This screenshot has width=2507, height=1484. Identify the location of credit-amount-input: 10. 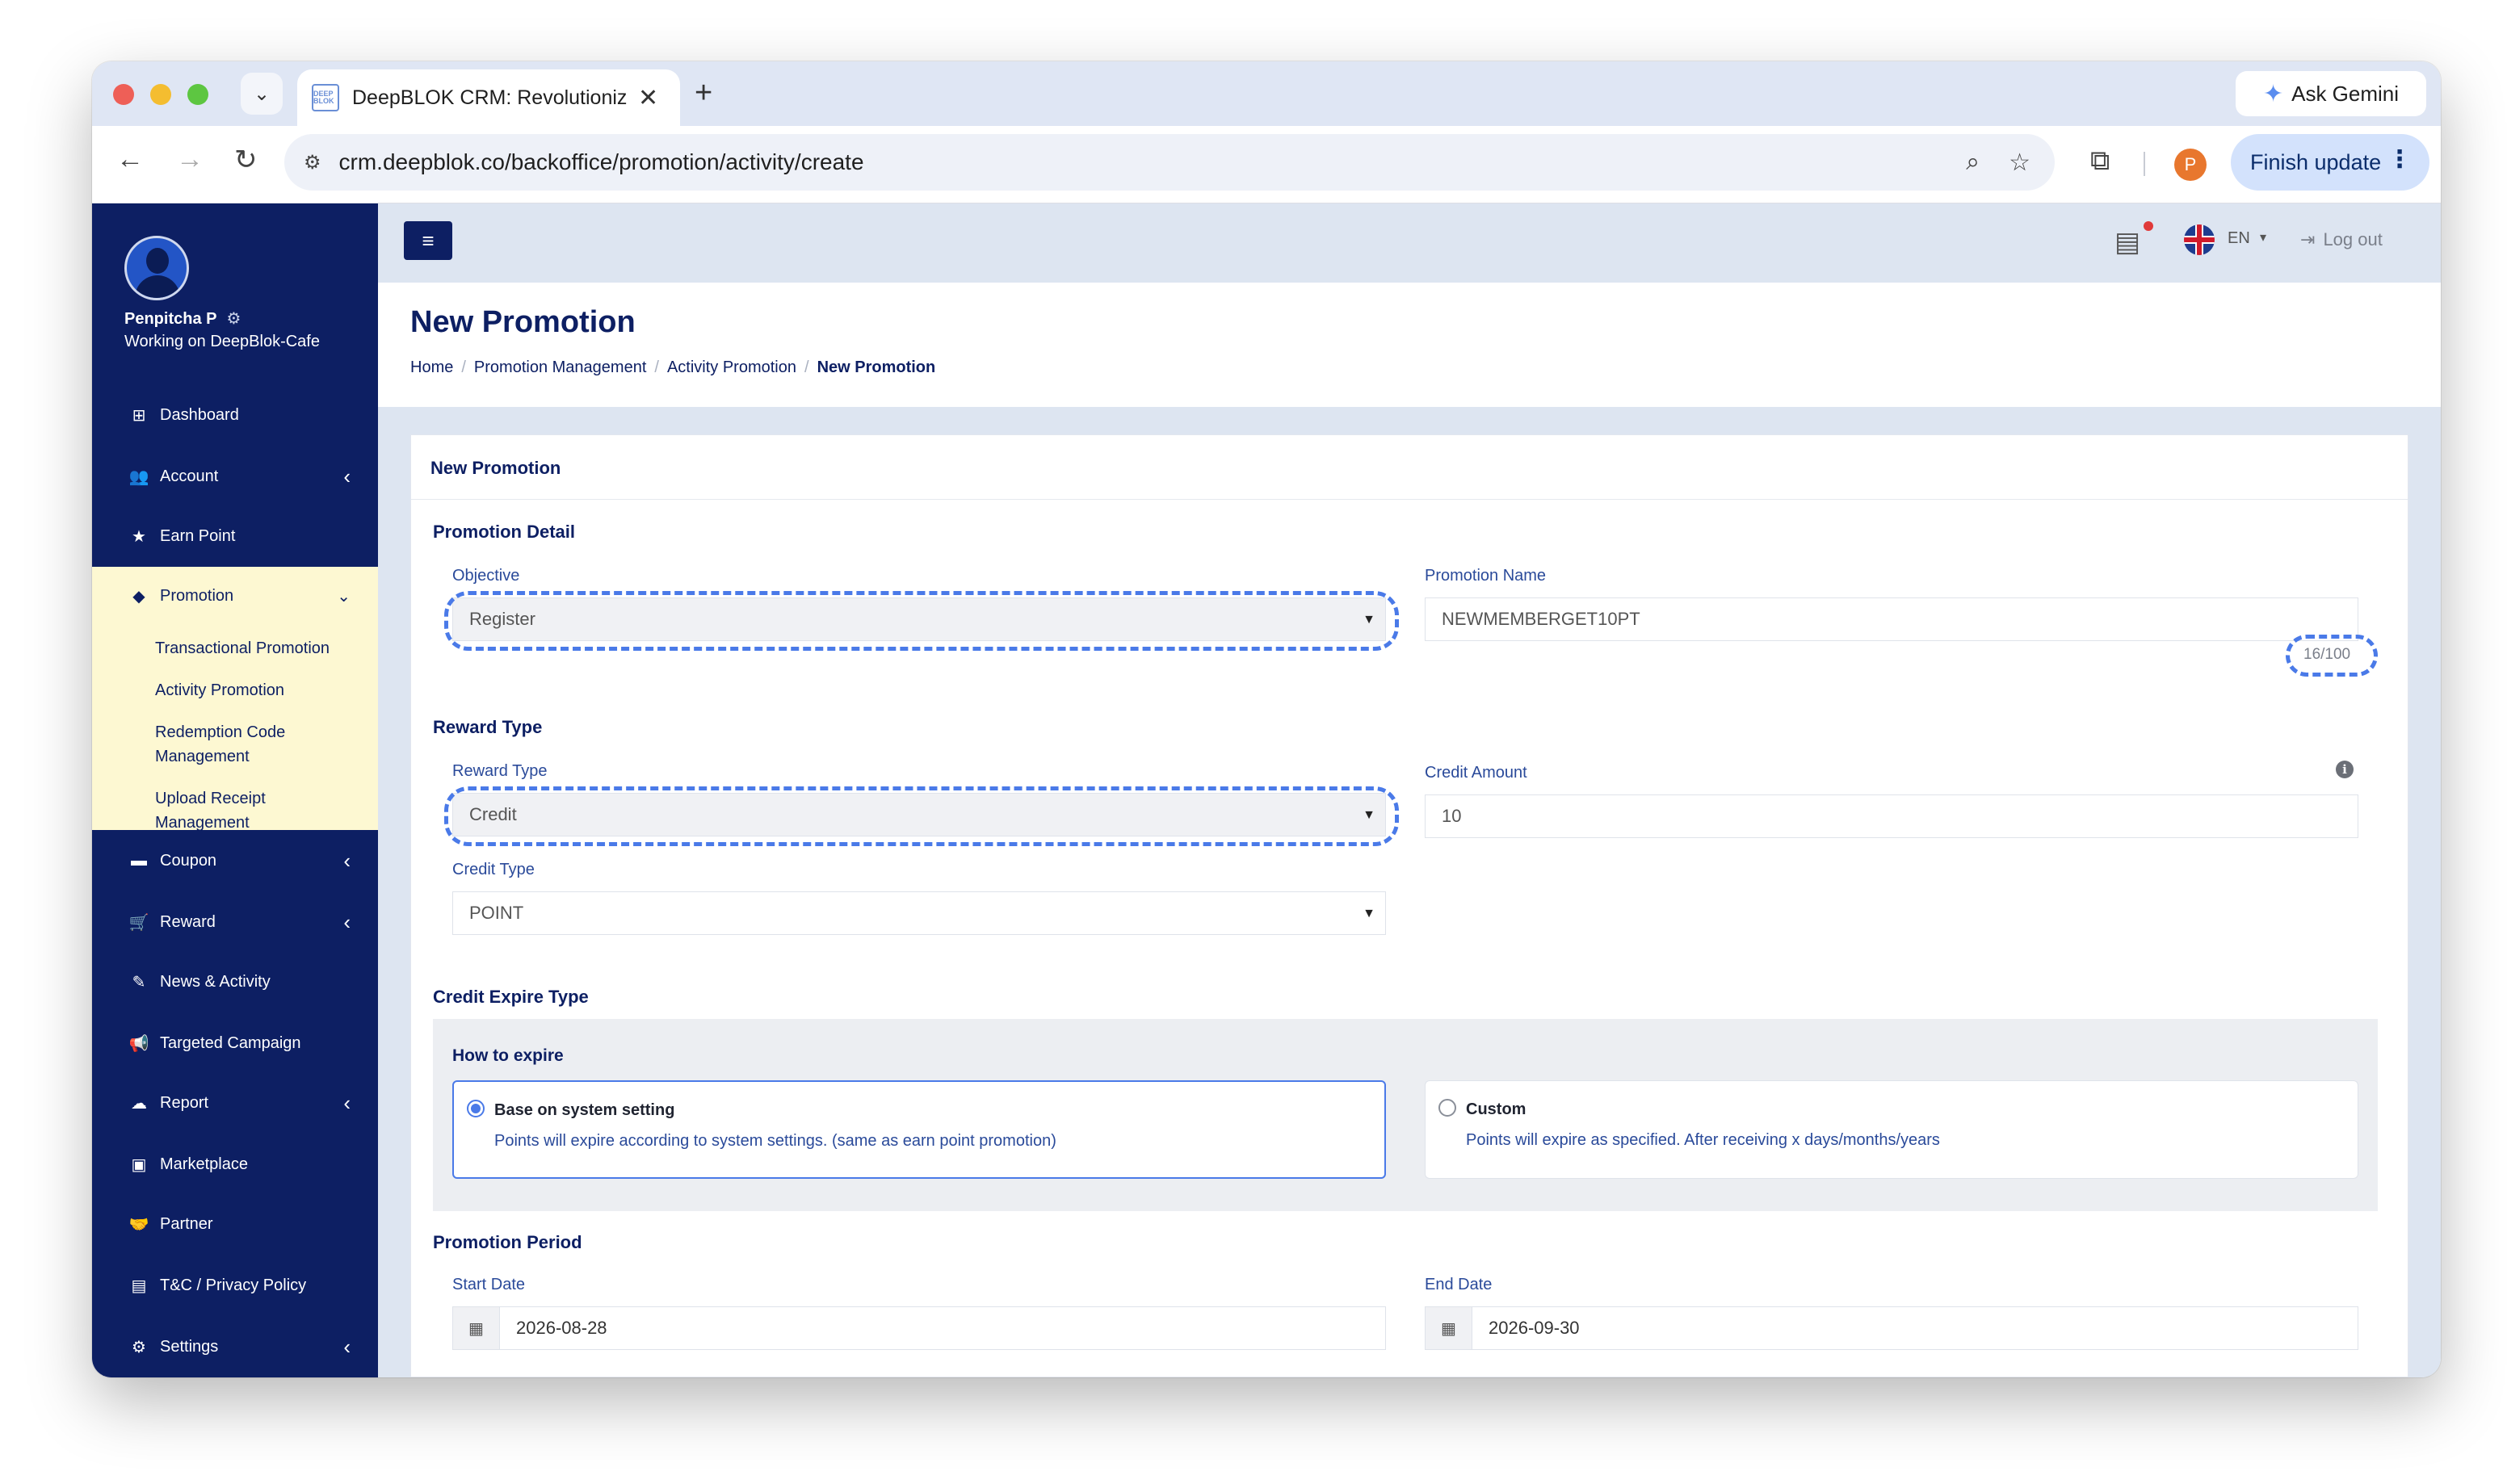
(1891, 816).